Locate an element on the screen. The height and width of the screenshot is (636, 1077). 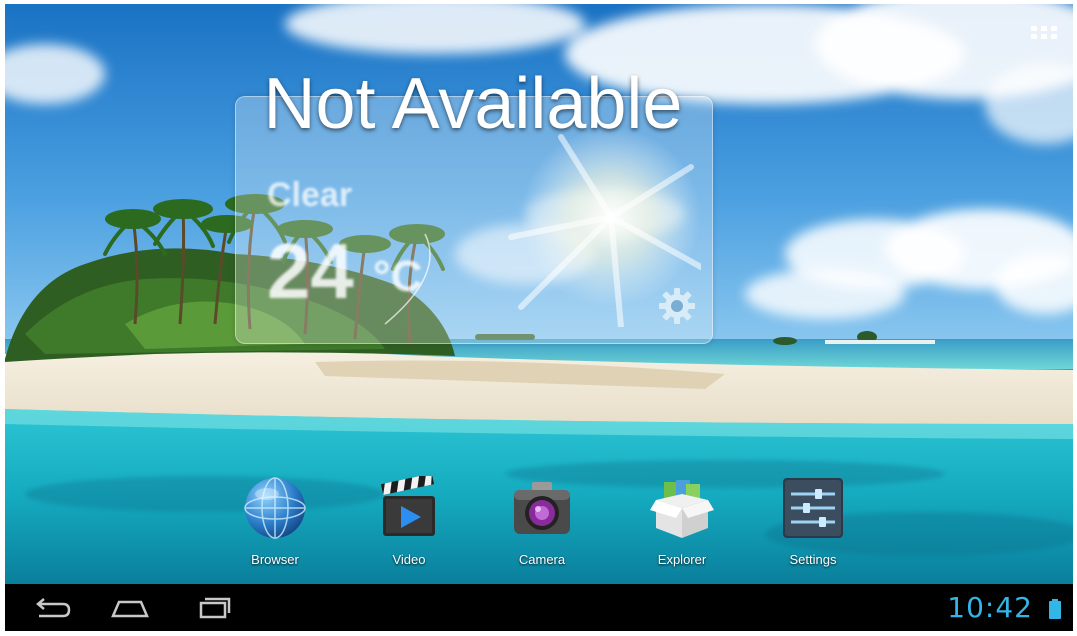
navigation-bar: 10:42 is located at coordinates (539, 607).